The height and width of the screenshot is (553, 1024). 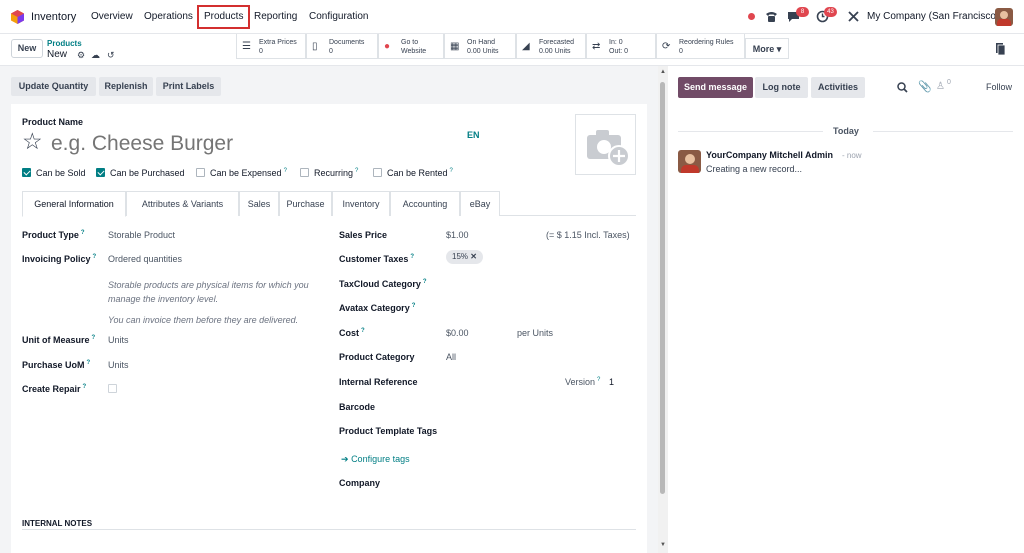 What do you see at coordinates (361, 203) in the screenshot?
I see `tab-inventory: Inventory` at bounding box center [361, 203].